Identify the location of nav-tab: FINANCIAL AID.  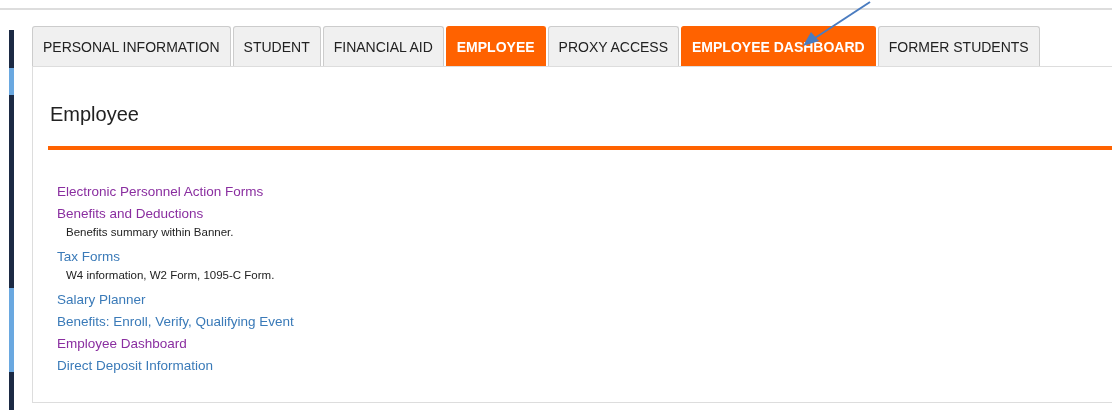
(383, 46).